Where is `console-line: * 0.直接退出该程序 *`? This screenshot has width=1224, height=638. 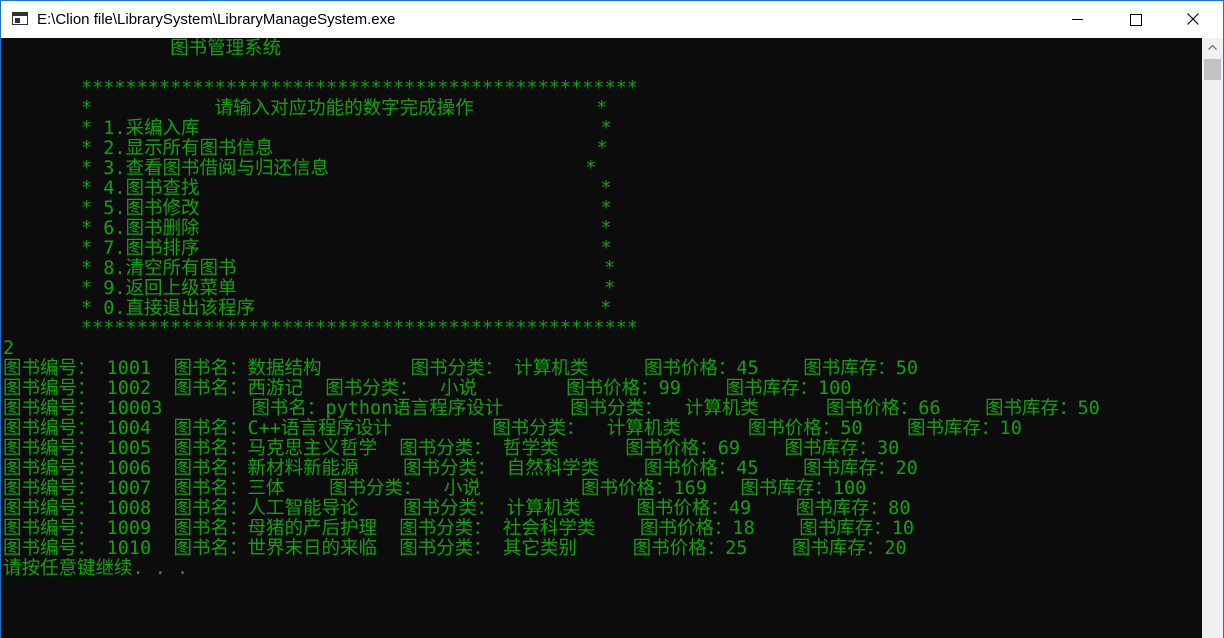 console-line: * 0.直接退出该程序 * is located at coordinates (307, 308).